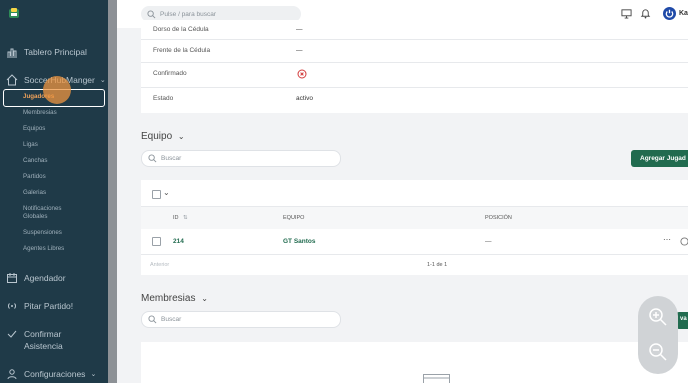  I want to click on zoom-in-icon, so click(658, 317).